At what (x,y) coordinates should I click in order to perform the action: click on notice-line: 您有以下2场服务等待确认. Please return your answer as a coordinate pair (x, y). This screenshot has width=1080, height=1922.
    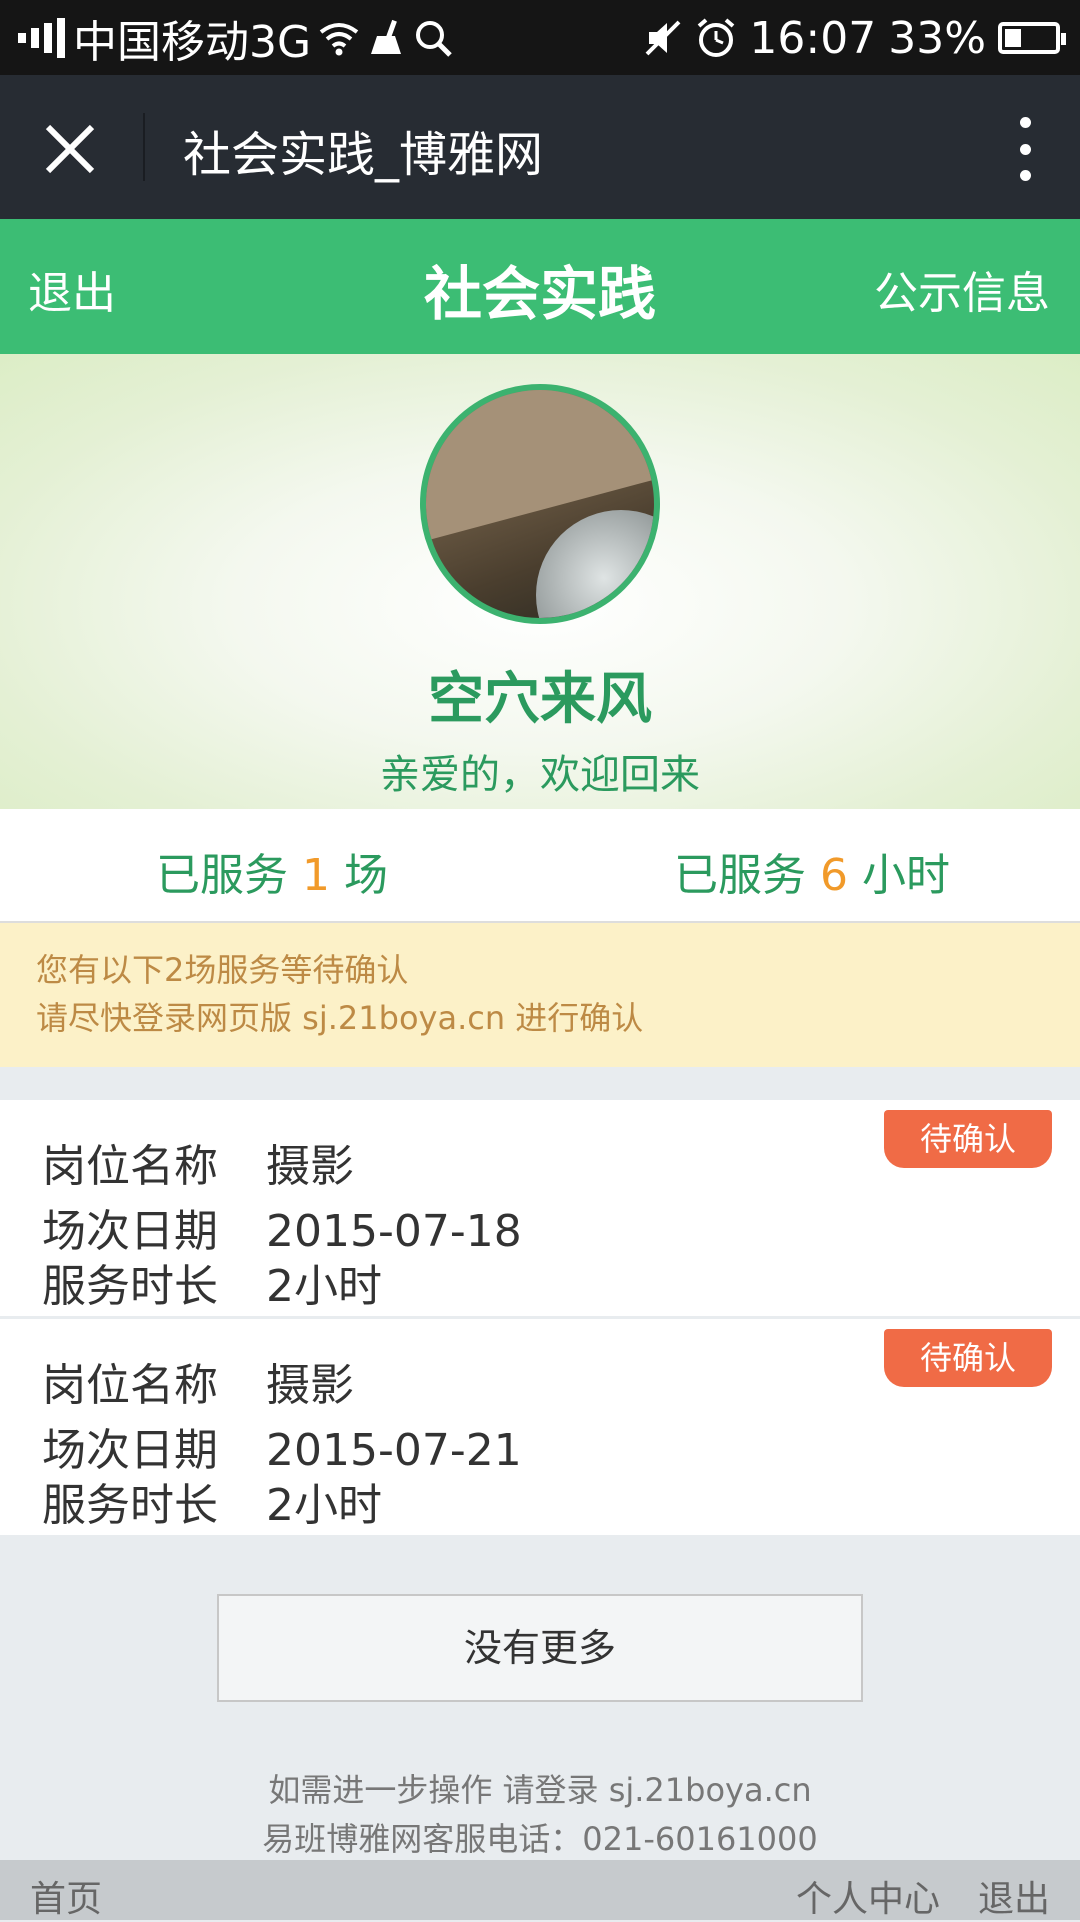
    Looking at the image, I should click on (222, 970).